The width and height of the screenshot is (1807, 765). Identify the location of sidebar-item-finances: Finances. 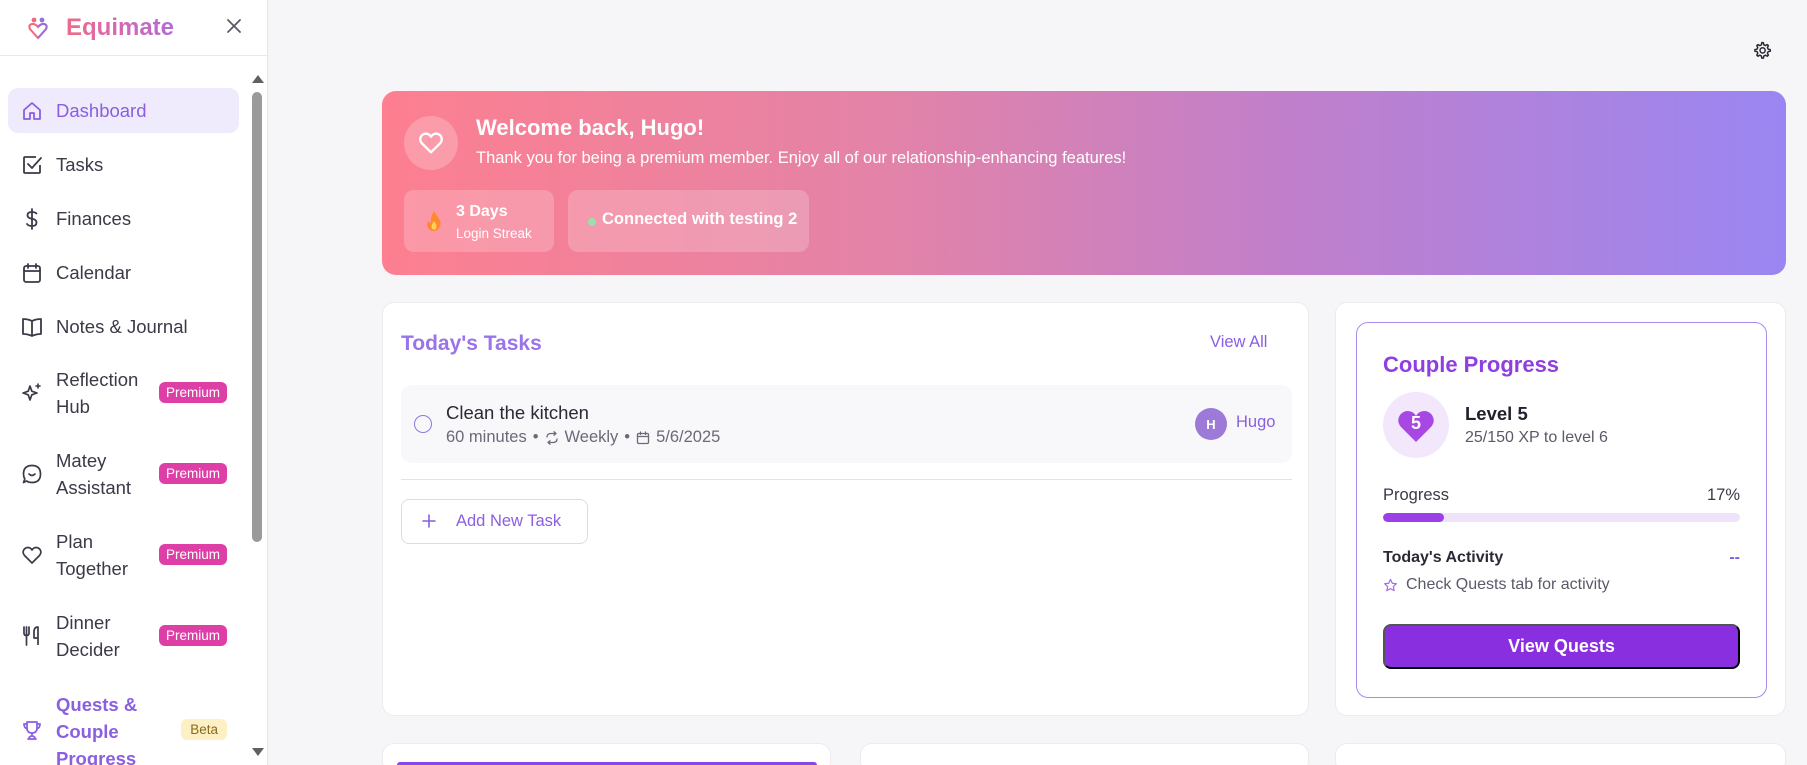
(123, 218).